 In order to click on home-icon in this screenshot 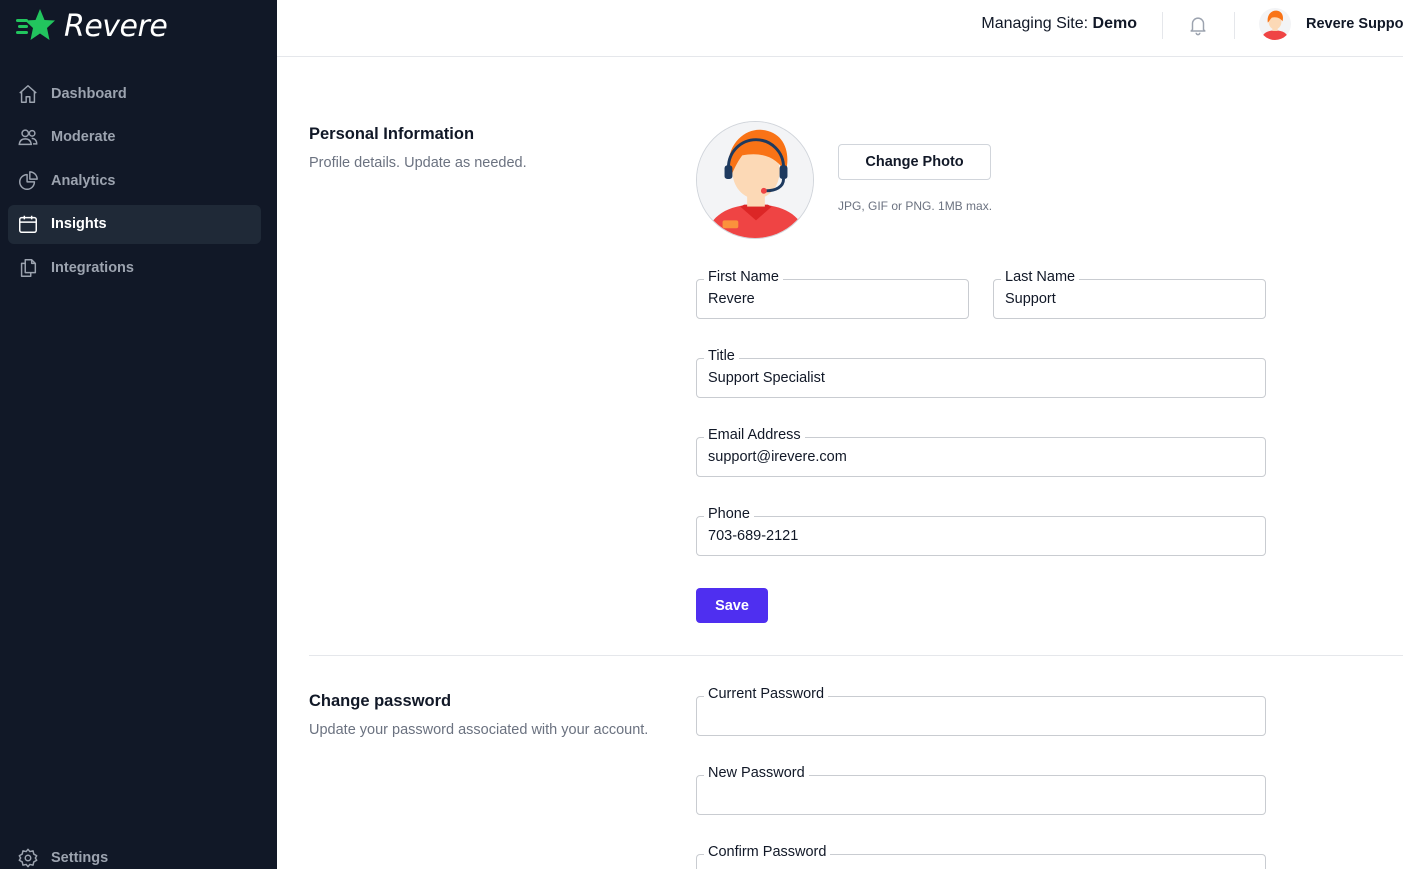, I will do `click(28, 94)`.